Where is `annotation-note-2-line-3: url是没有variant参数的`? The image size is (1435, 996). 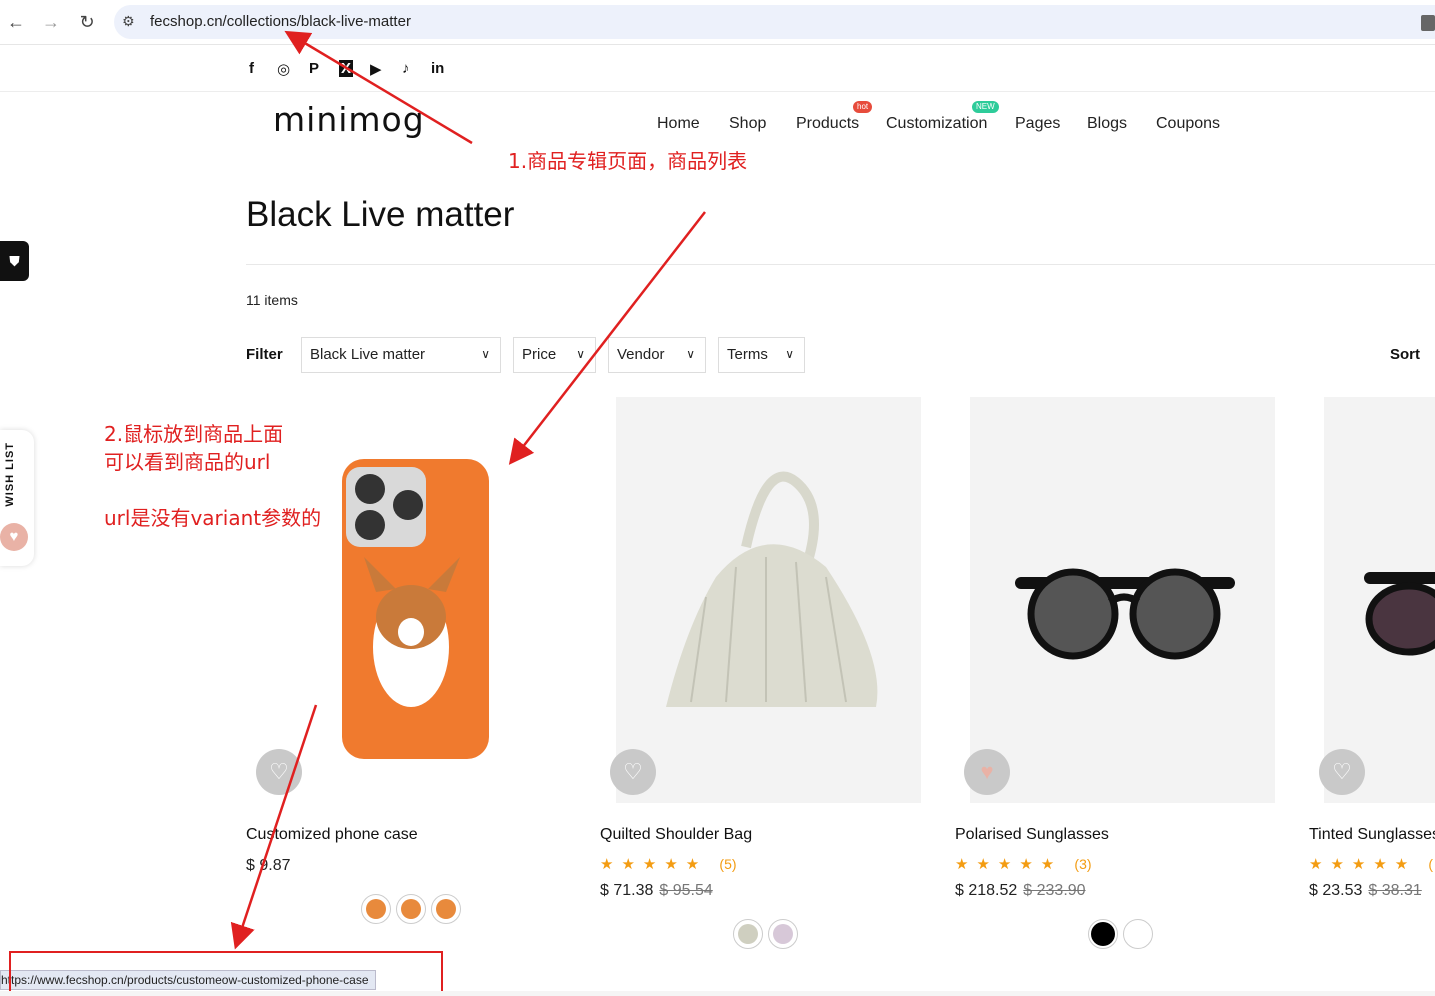
annotation-note-2-line-3: url是没有variant参数的 is located at coordinates (213, 518).